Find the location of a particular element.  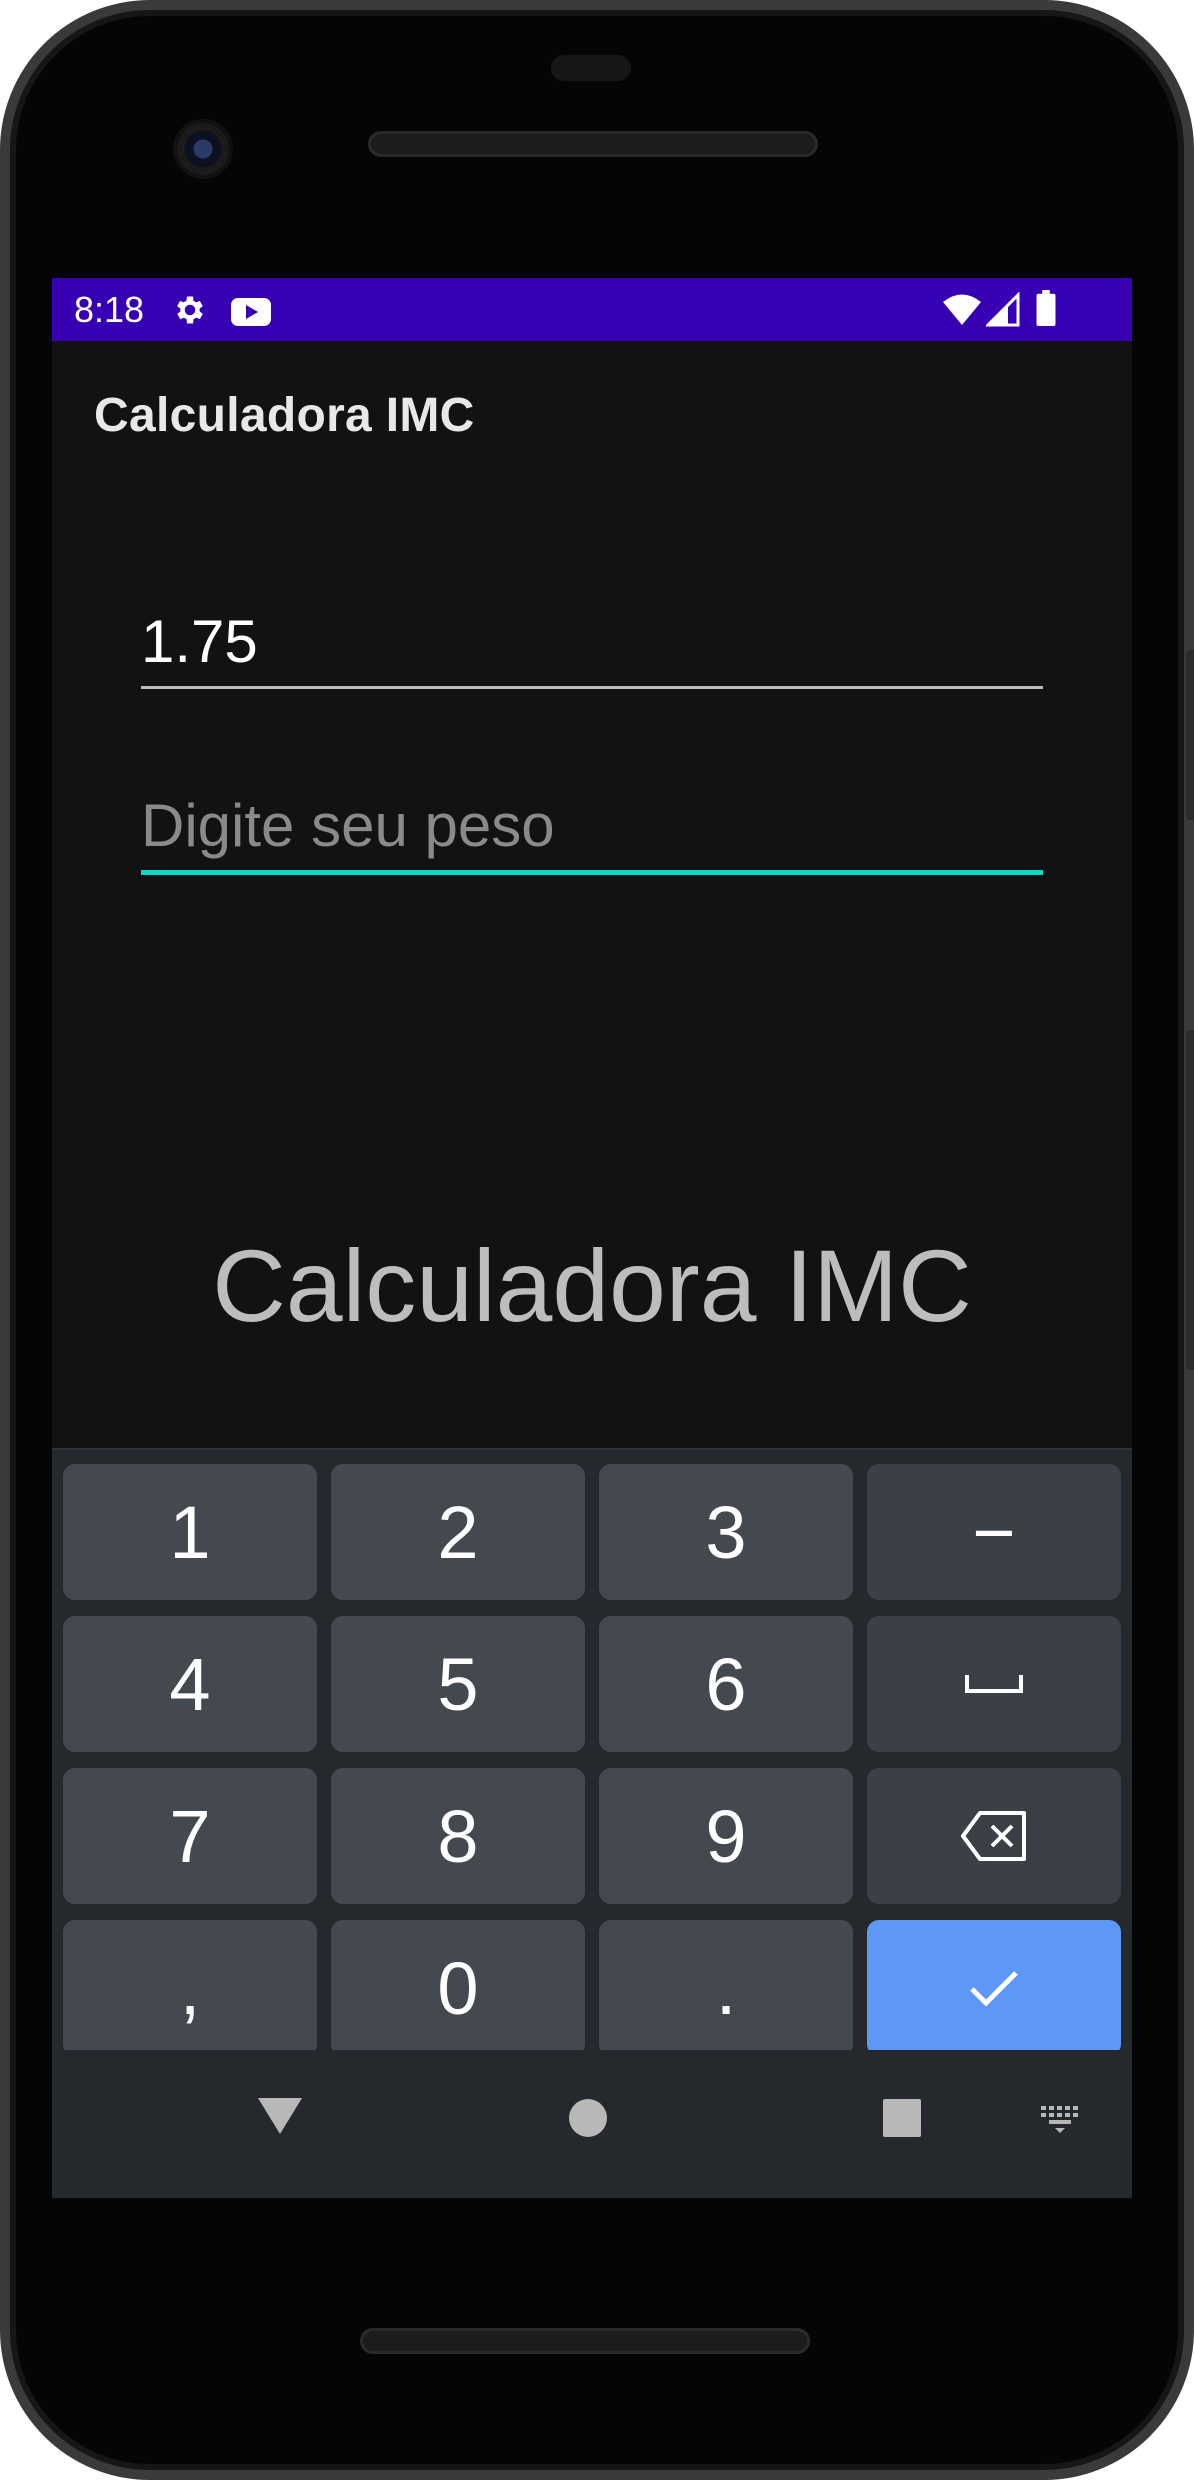

earpiece-speaker is located at coordinates (593, 144).